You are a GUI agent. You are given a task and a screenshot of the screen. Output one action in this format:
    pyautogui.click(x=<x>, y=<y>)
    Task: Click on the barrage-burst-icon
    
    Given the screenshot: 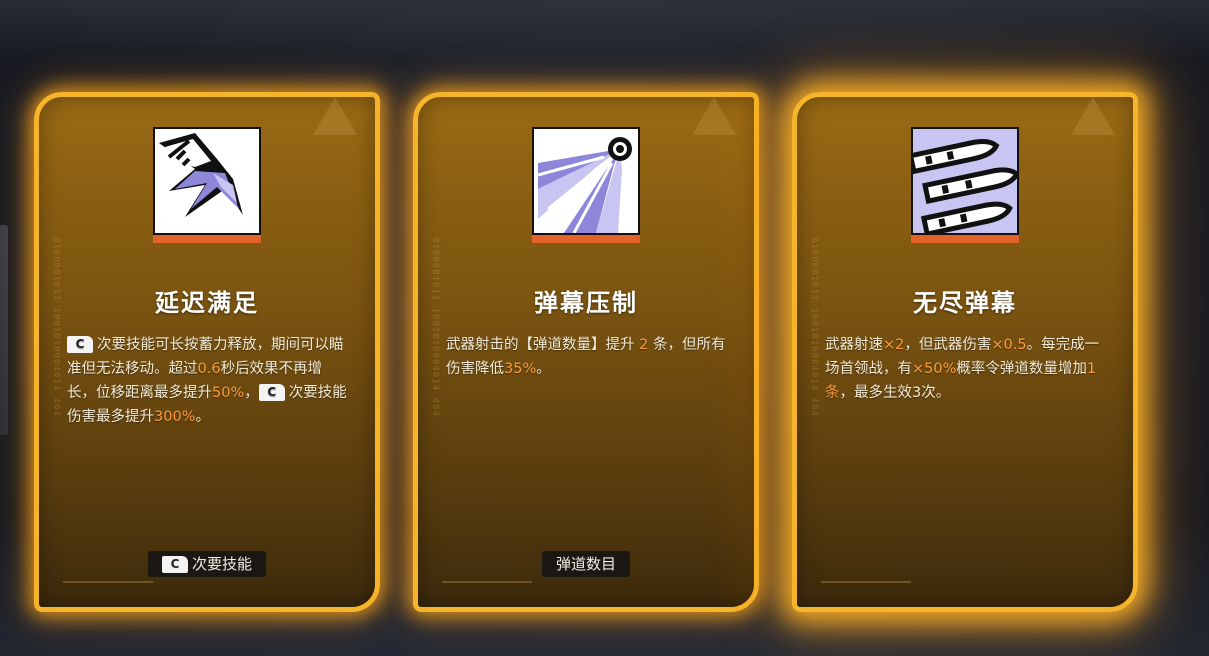 What is the action you would take?
    pyautogui.click(x=586, y=181)
    